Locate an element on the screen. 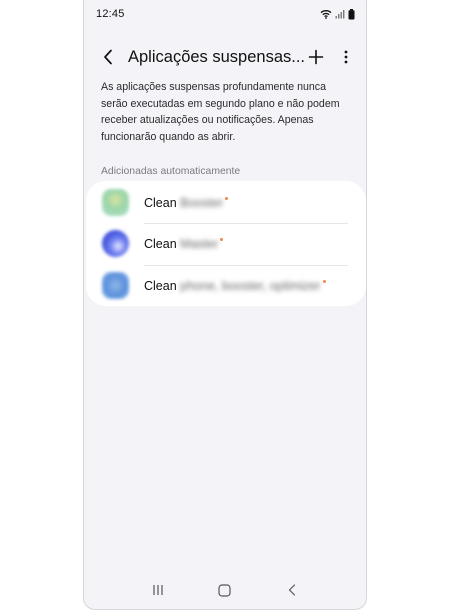 This screenshot has width=450, height=612. back-arrow-icon is located at coordinates (108, 57).